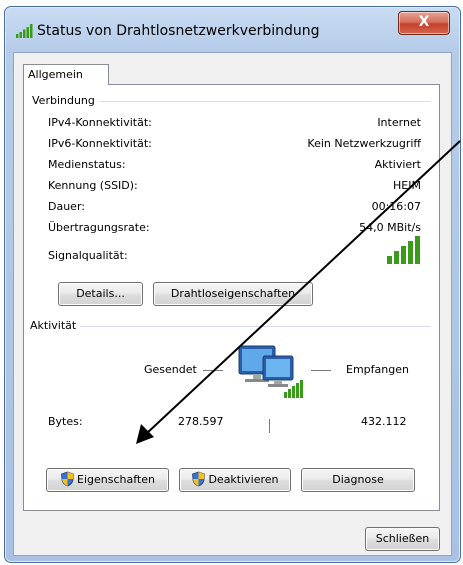  I want to click on title-bar: Status von Drahtlosnetzwerkverbindung X, so click(232, 28).